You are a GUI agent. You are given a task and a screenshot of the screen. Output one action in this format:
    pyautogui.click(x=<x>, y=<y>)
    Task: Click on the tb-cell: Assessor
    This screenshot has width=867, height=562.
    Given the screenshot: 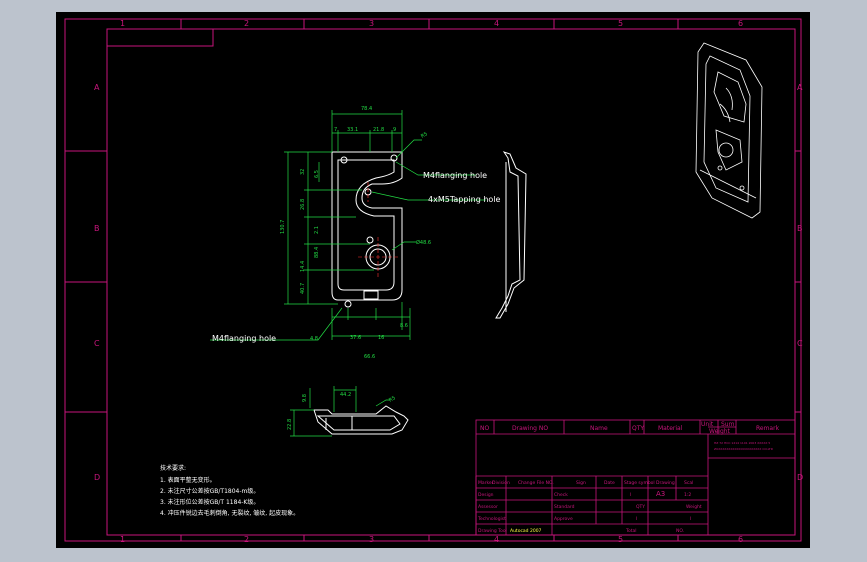 What is the action you would take?
    pyautogui.click(x=488, y=507)
    